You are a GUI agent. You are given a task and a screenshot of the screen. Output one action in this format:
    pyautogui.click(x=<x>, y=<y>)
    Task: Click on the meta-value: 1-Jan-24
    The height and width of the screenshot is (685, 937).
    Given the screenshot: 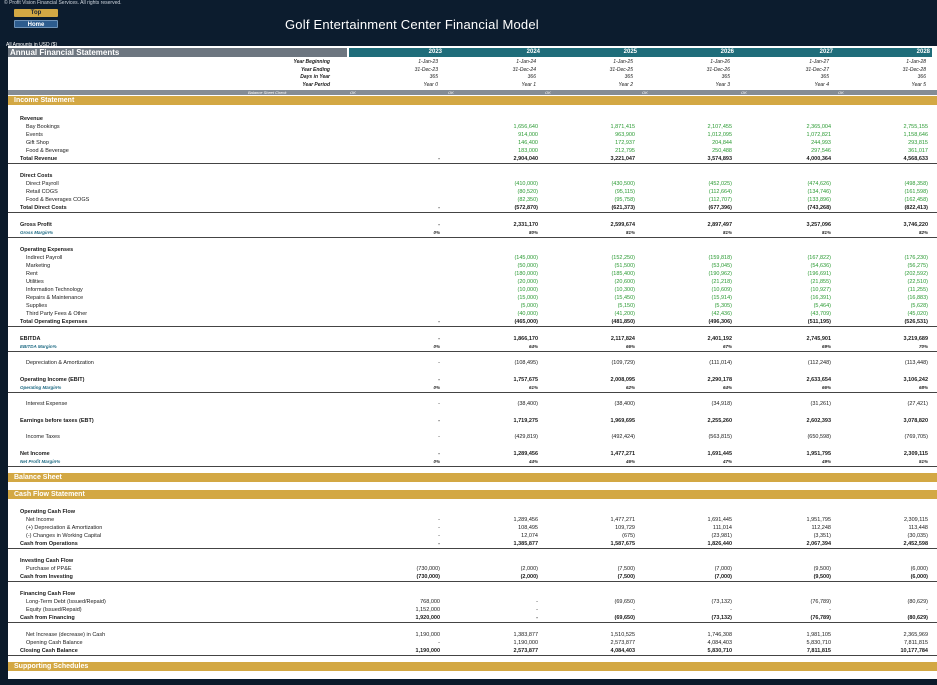 What is the action you would take?
    pyautogui.click(x=526, y=62)
    